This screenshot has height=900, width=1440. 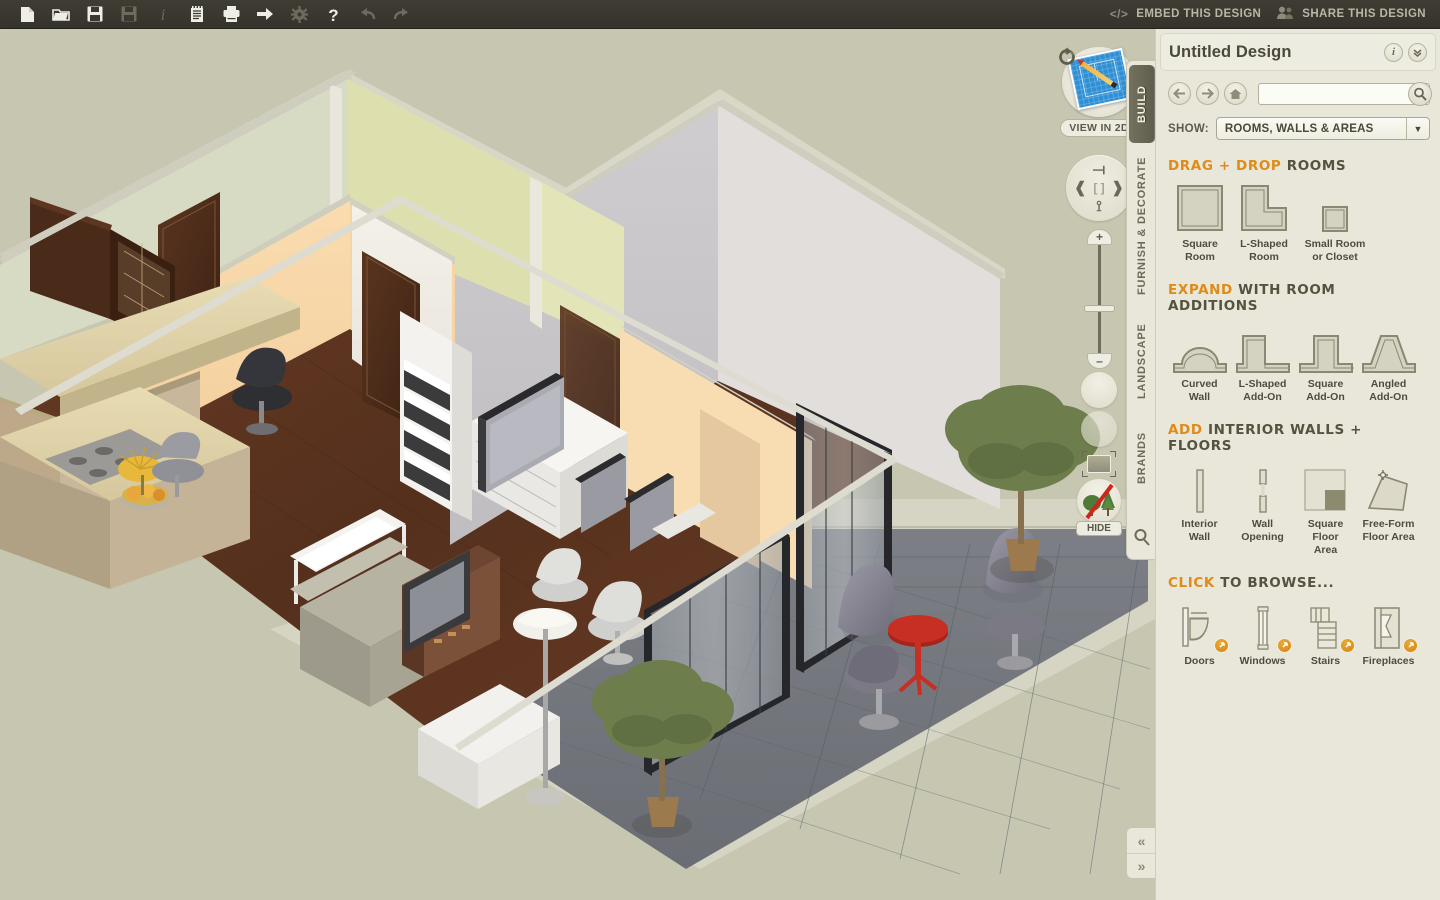 I want to click on people-icon, so click(x=1285, y=14).